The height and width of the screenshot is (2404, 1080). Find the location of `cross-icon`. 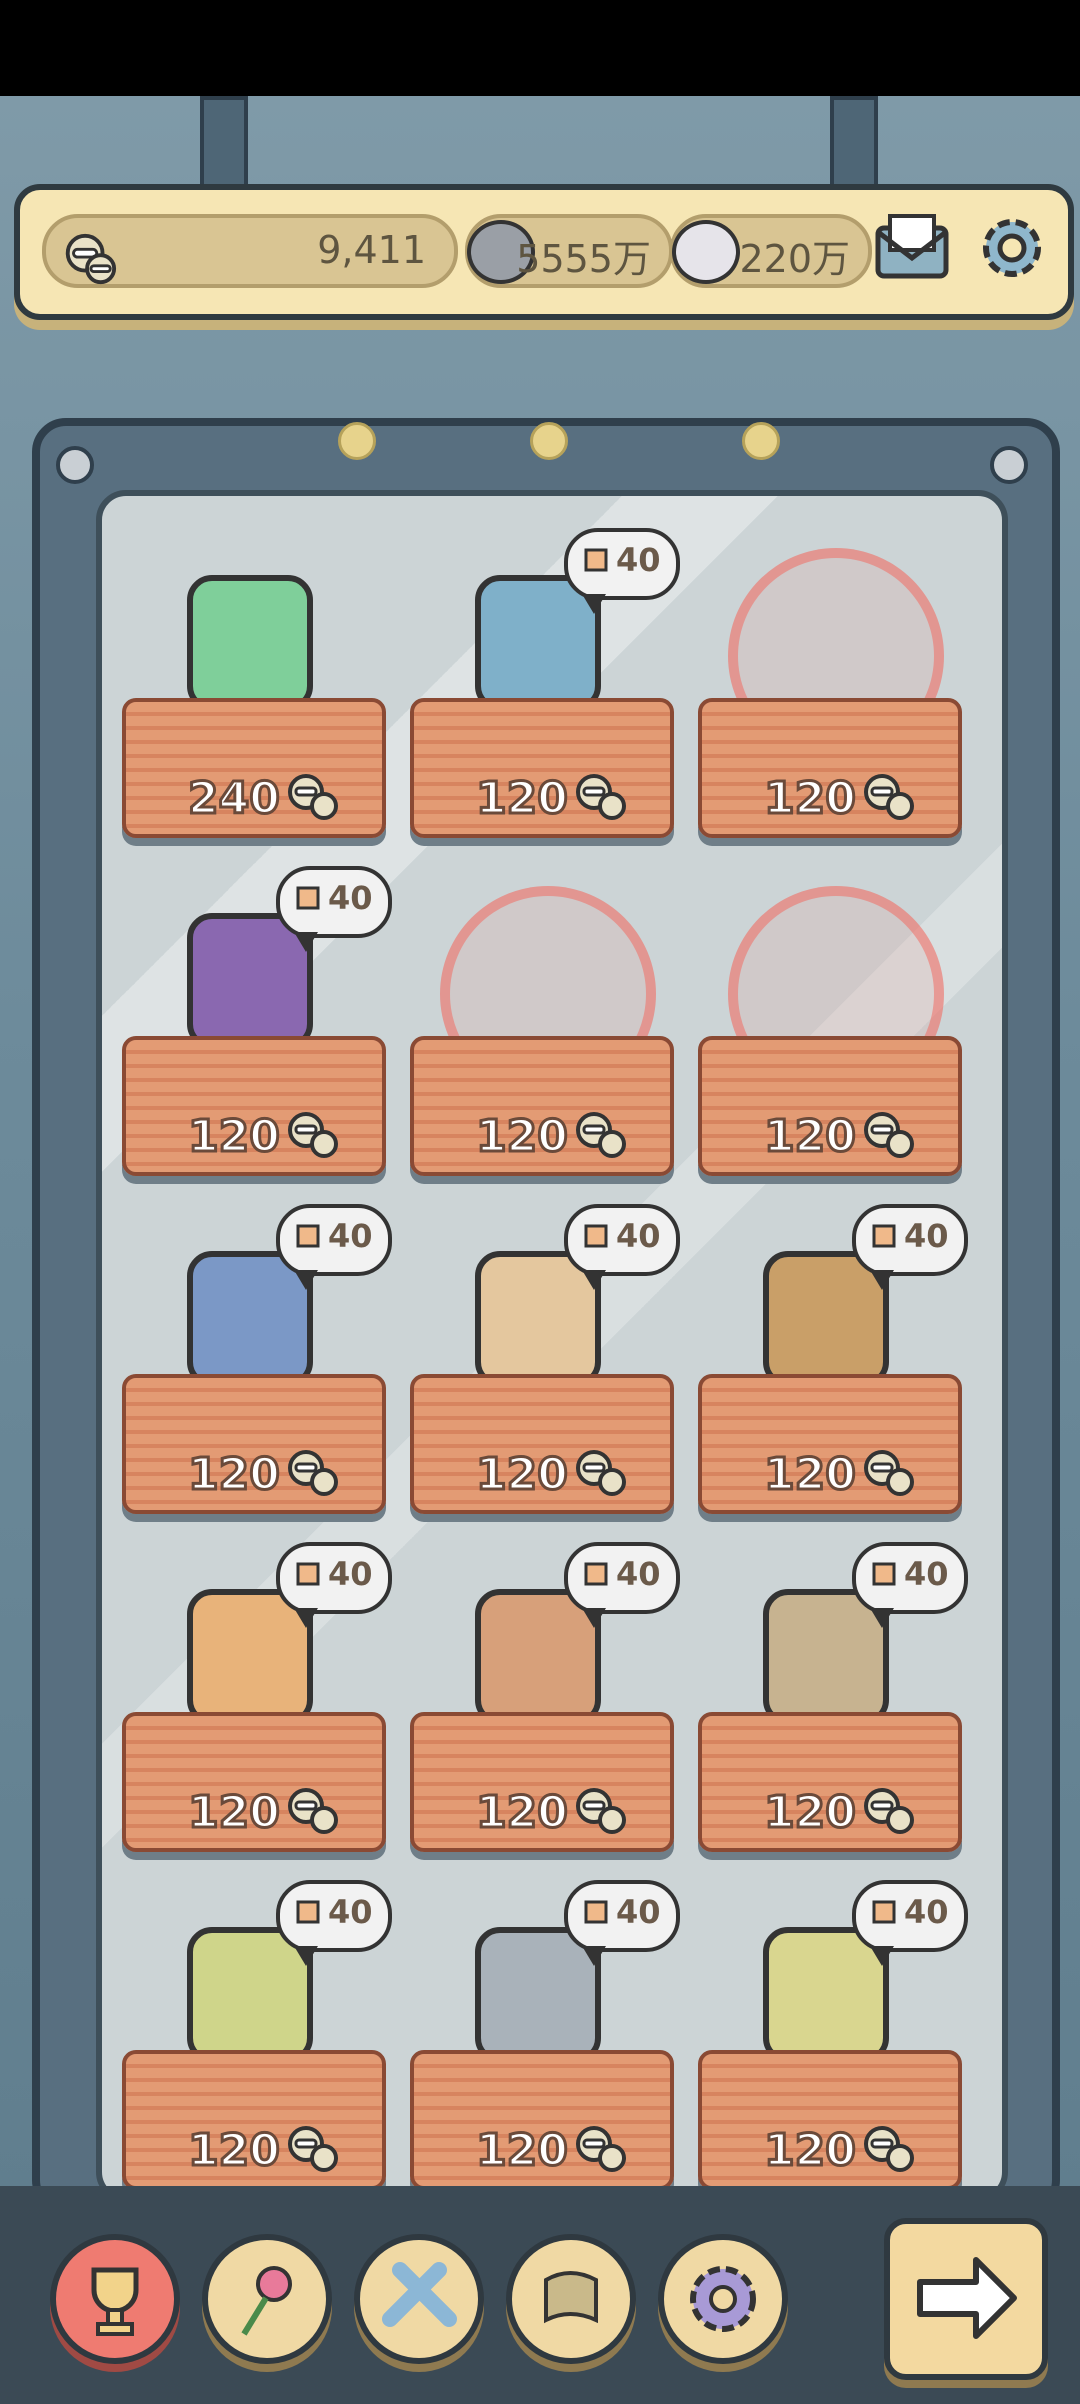

cross-icon is located at coordinates (419, 2294).